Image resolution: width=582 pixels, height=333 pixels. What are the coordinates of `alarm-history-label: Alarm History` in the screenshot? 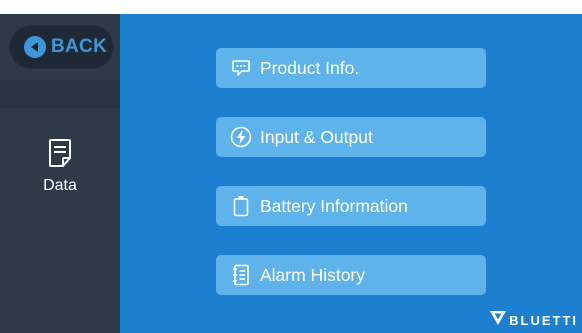 It's located at (313, 274).